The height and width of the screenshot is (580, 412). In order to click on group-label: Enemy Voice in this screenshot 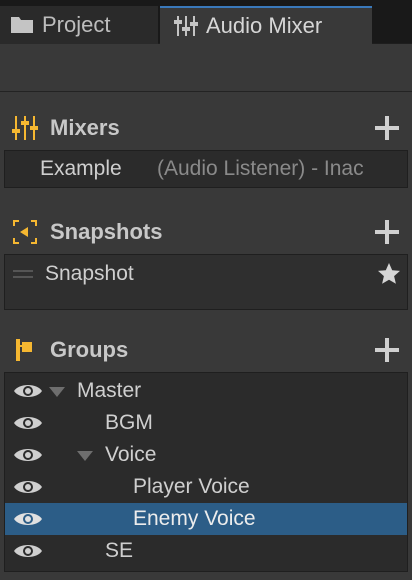, I will do `click(194, 518)`.